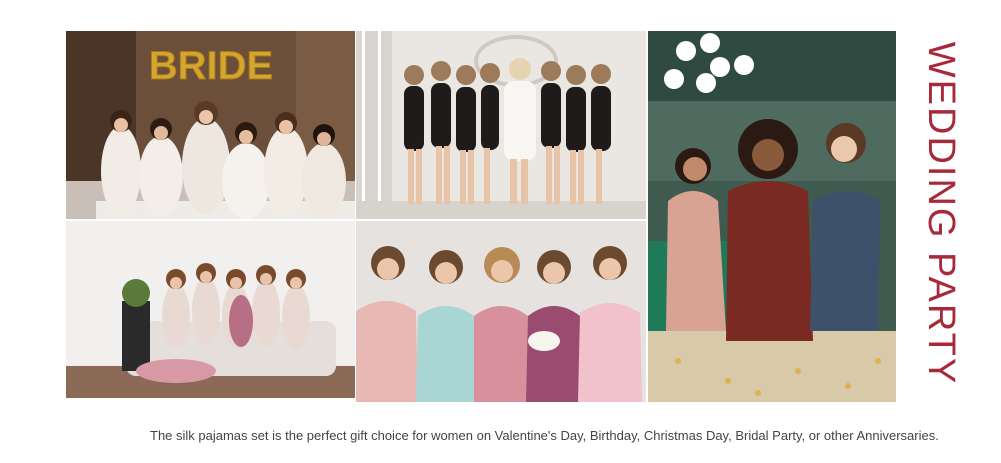 This screenshot has width=1001, height=463. Describe the element at coordinates (501, 311) in the screenshot. I see `photo-laughing-women` at that location.